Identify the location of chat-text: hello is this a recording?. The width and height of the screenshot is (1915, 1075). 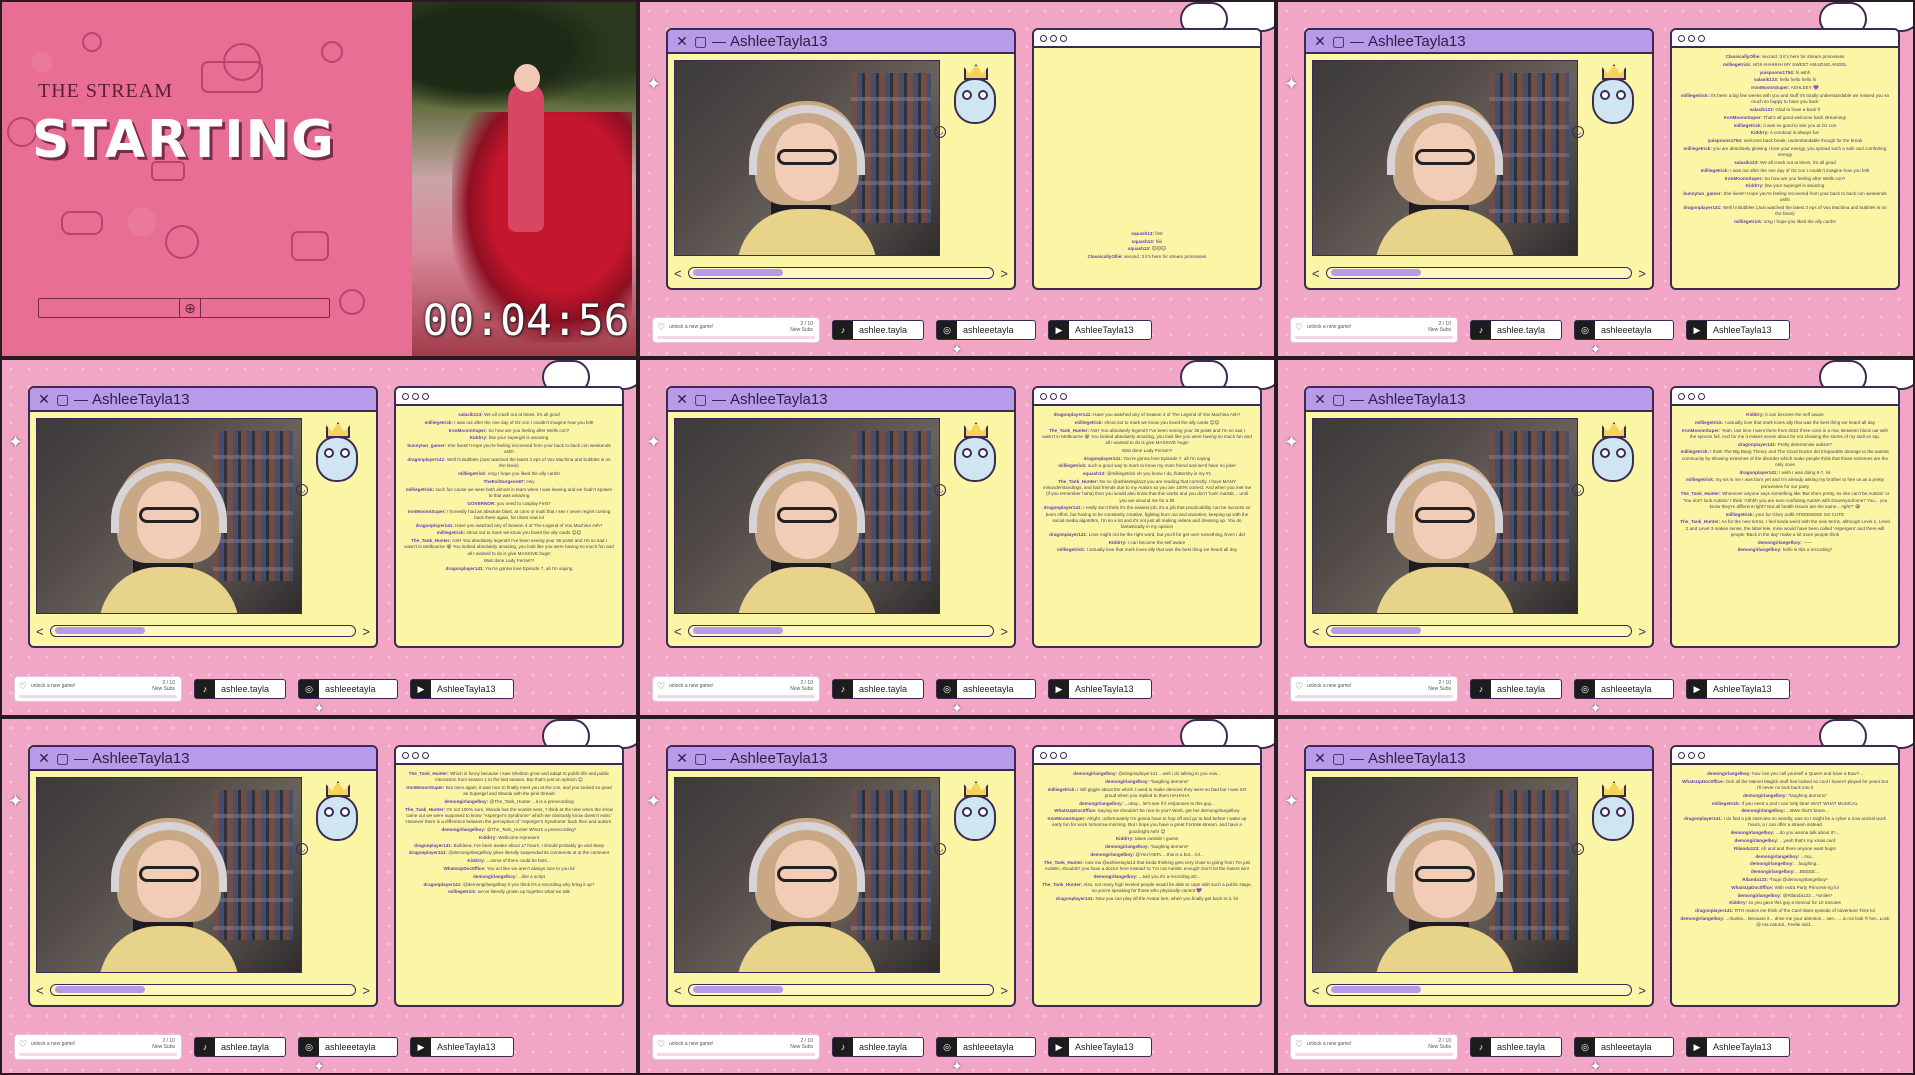
(1807, 550).